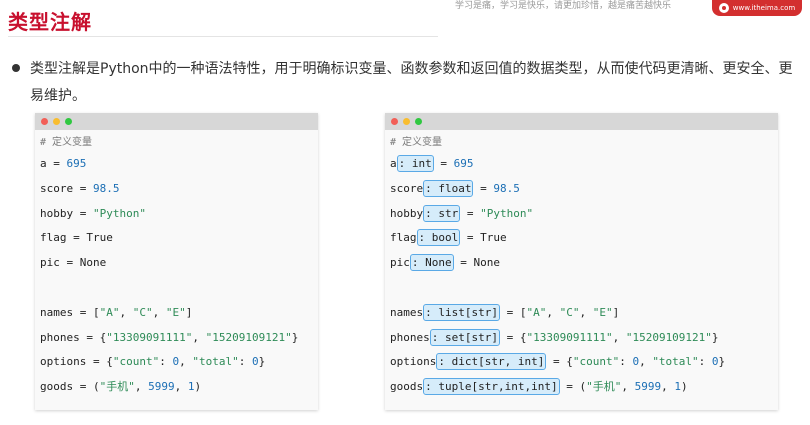  What do you see at coordinates (723, 8) in the screenshot?
I see `brand-mark-icon` at bounding box center [723, 8].